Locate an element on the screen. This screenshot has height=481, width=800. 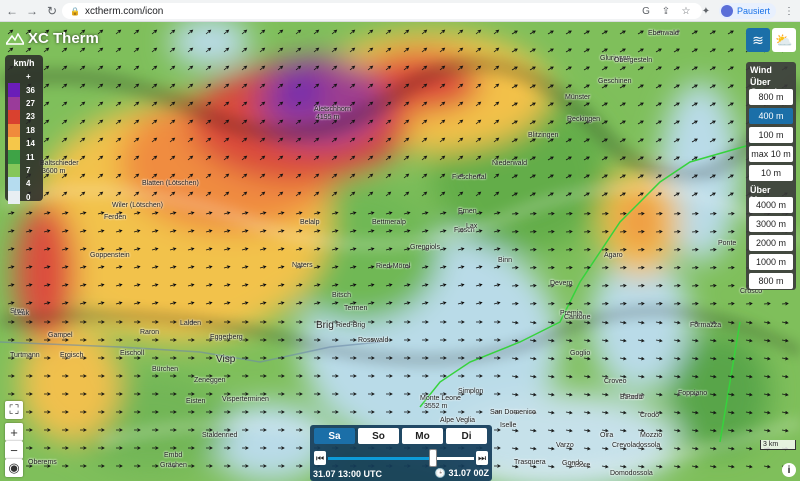
sea-level-button: 4000 m is located at coordinates (771, 205).